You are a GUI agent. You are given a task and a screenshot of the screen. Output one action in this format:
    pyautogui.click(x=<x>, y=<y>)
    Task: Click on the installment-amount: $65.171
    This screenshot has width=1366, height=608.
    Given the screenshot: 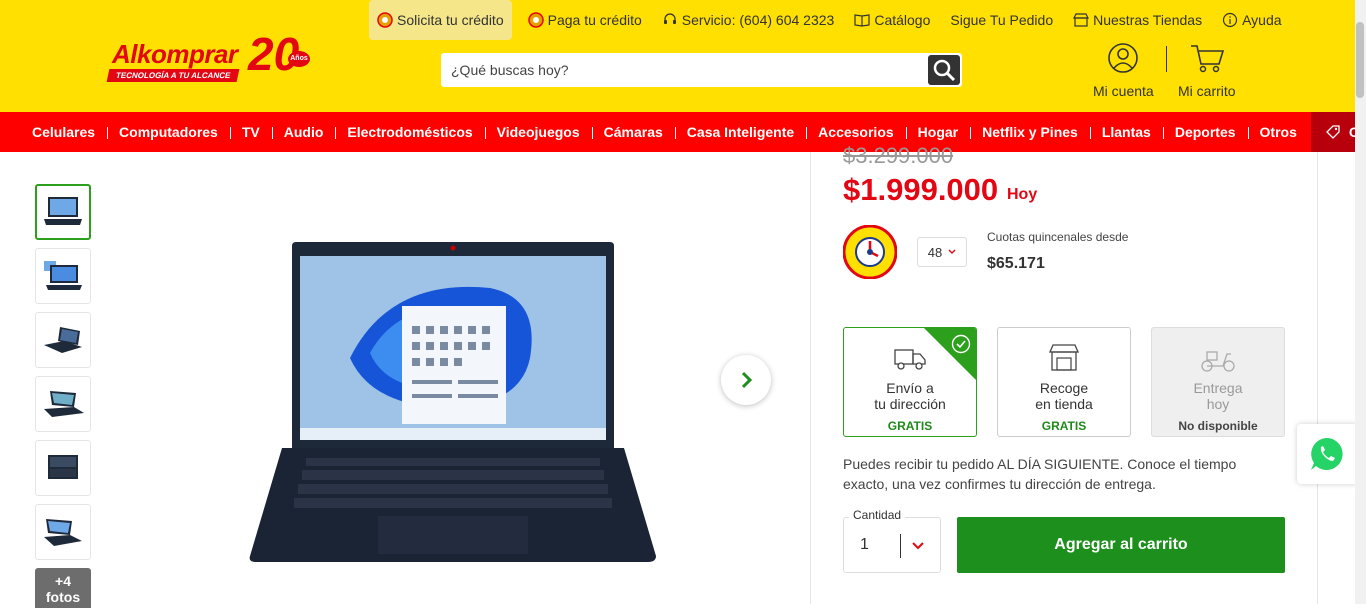 What is the action you would take?
    pyautogui.click(x=1016, y=263)
    